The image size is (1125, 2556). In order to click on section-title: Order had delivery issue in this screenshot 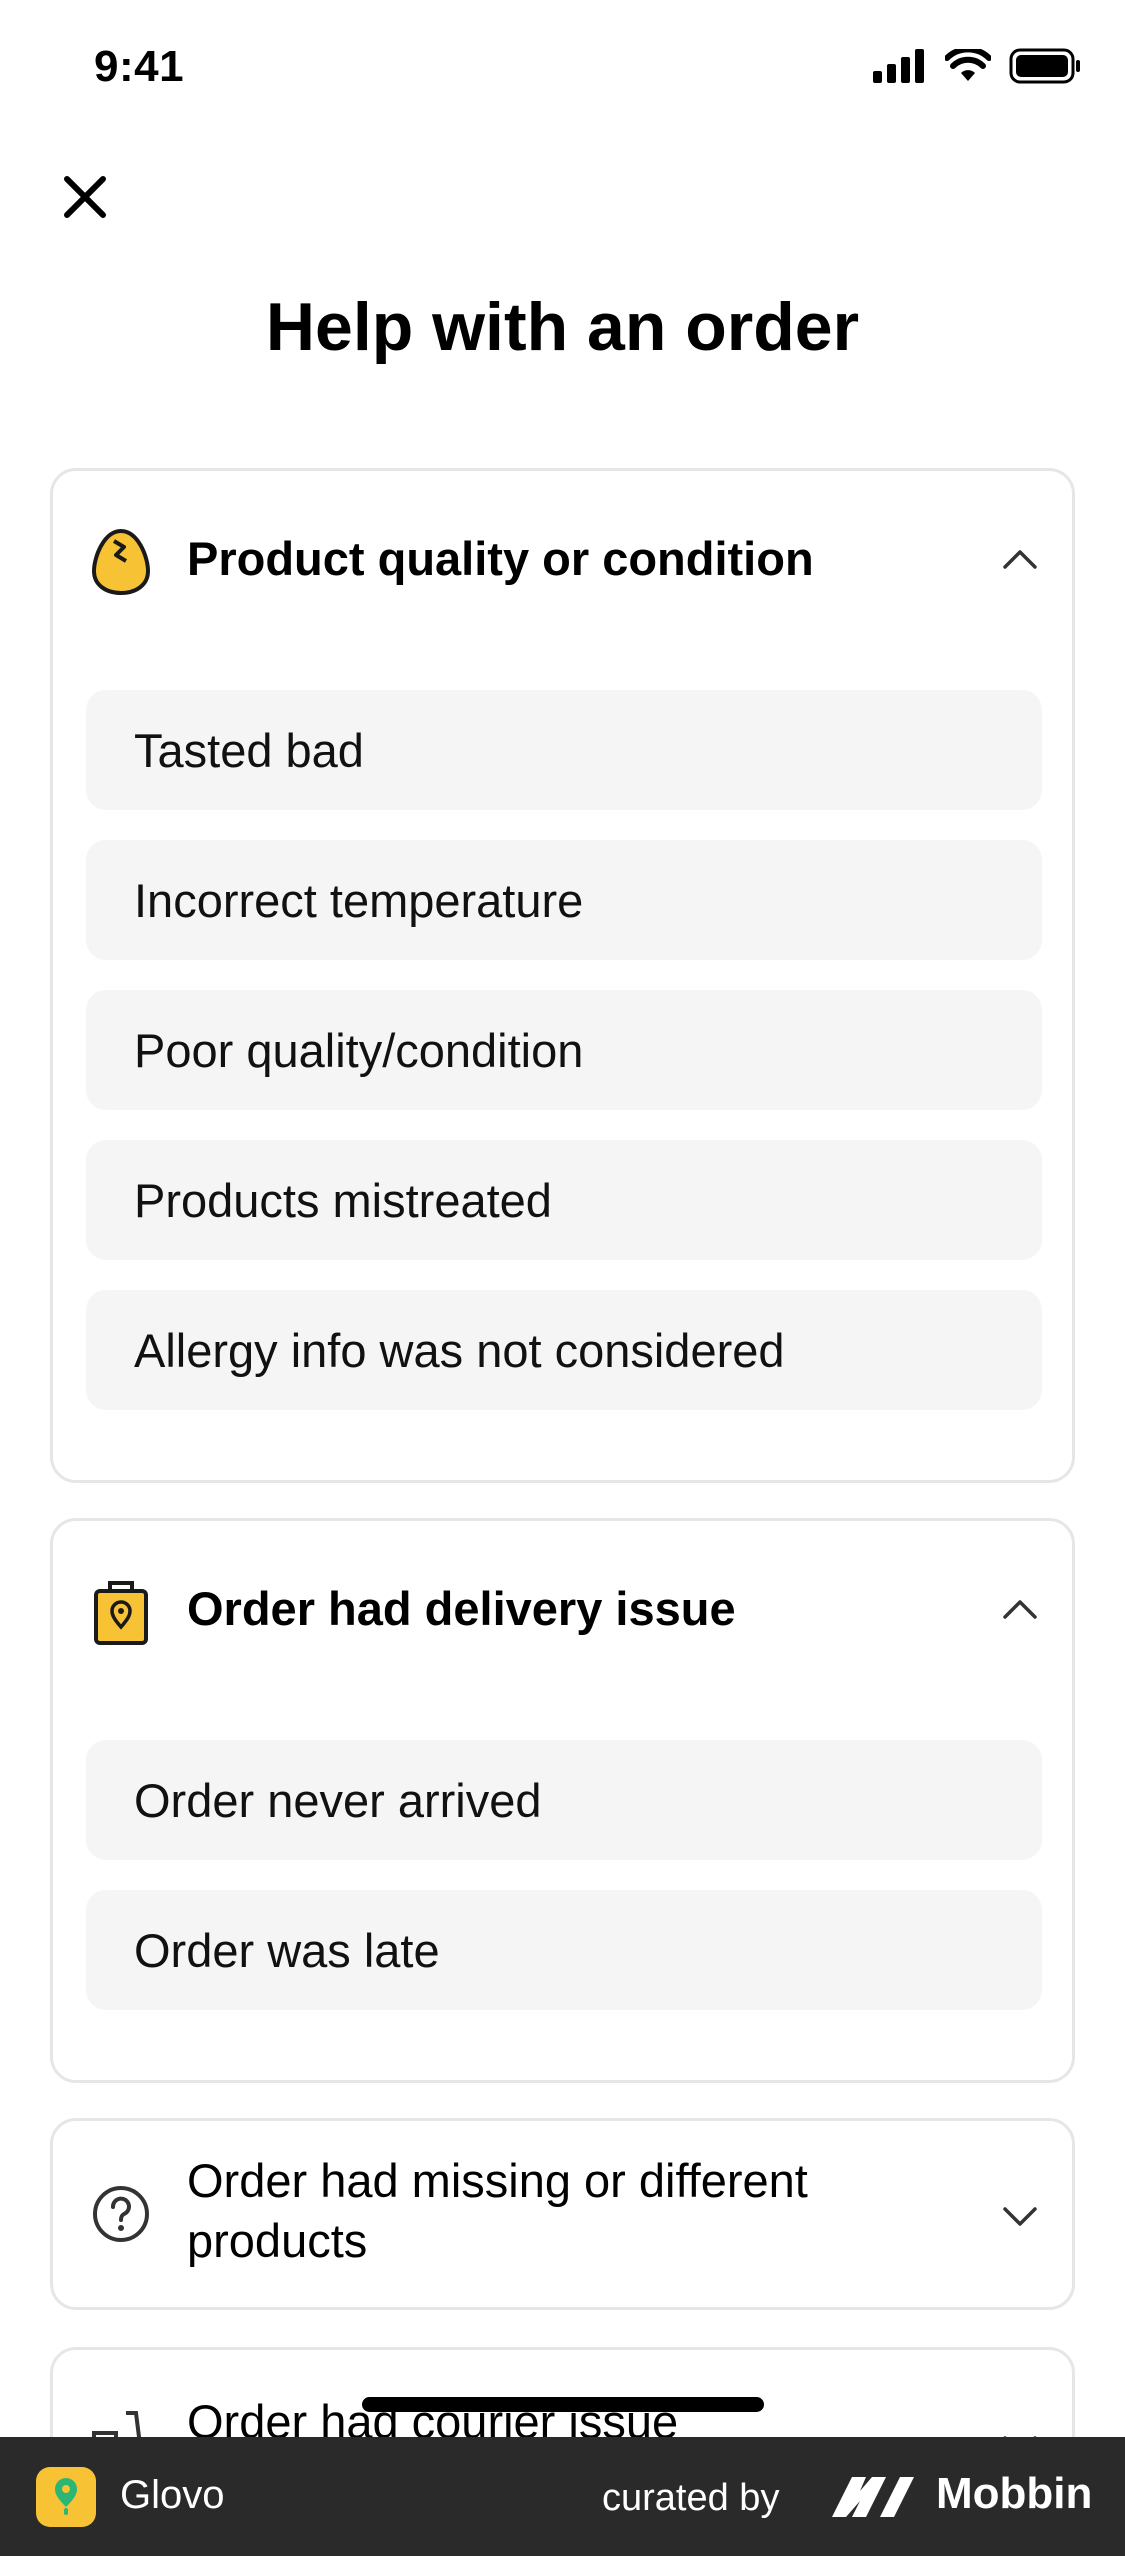, I will do `click(461, 1608)`.